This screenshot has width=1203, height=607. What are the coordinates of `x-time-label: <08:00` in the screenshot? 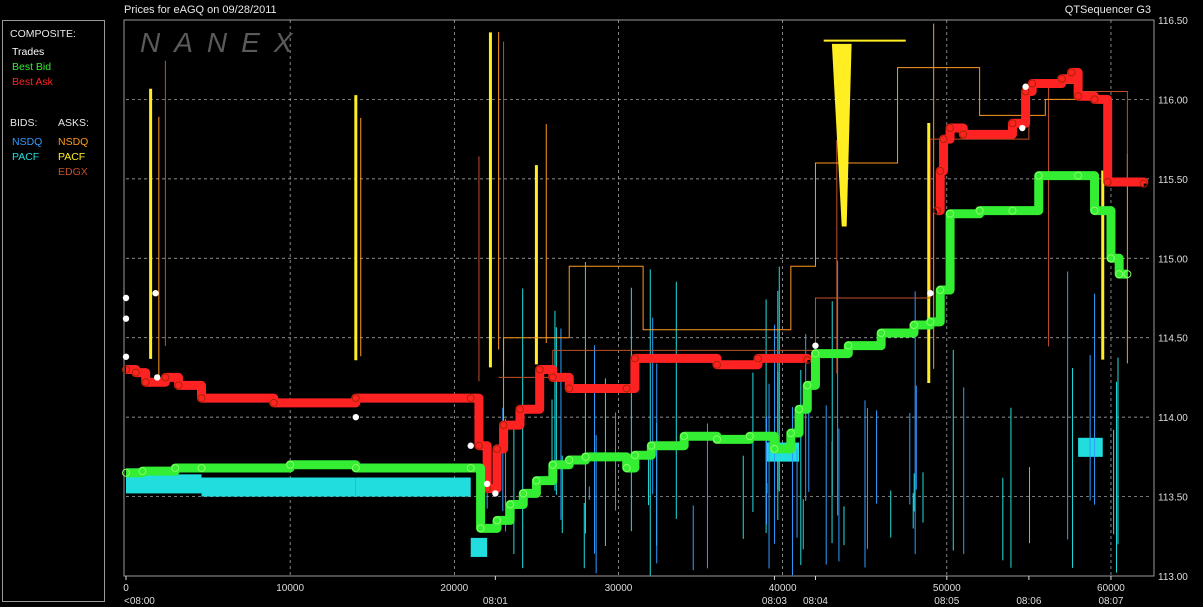 It's located at (139, 601).